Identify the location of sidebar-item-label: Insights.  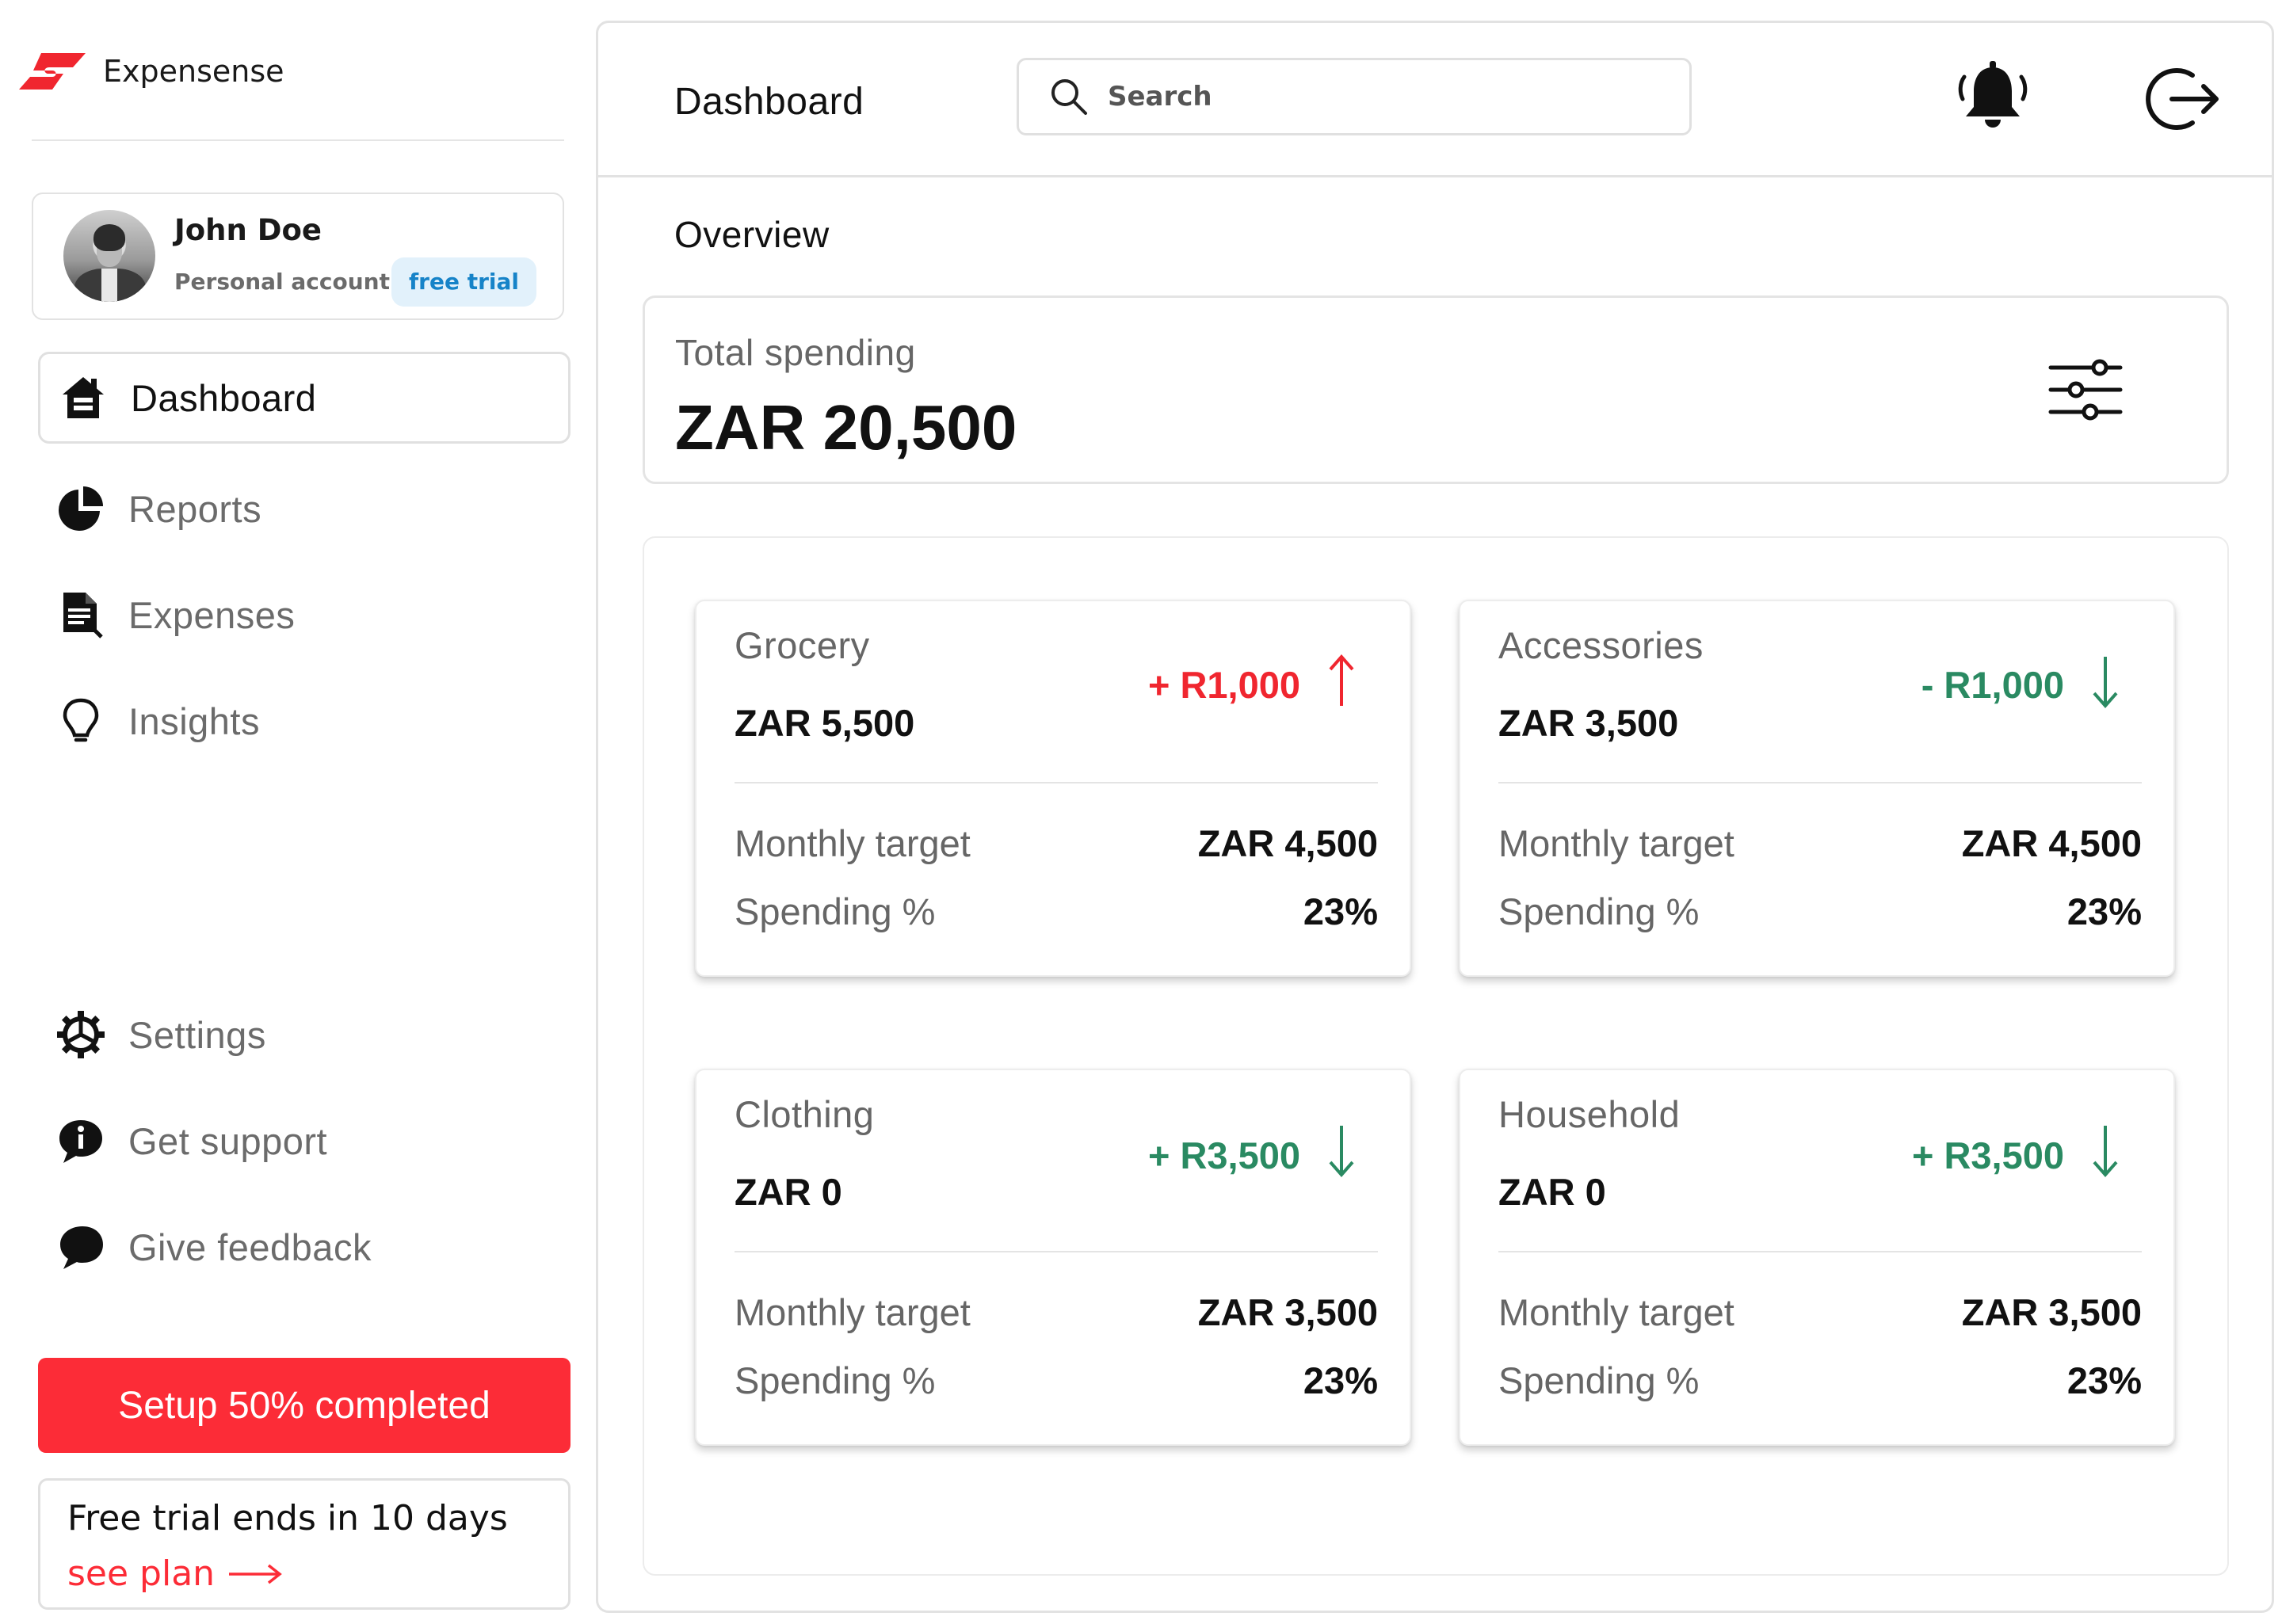
(194, 721).